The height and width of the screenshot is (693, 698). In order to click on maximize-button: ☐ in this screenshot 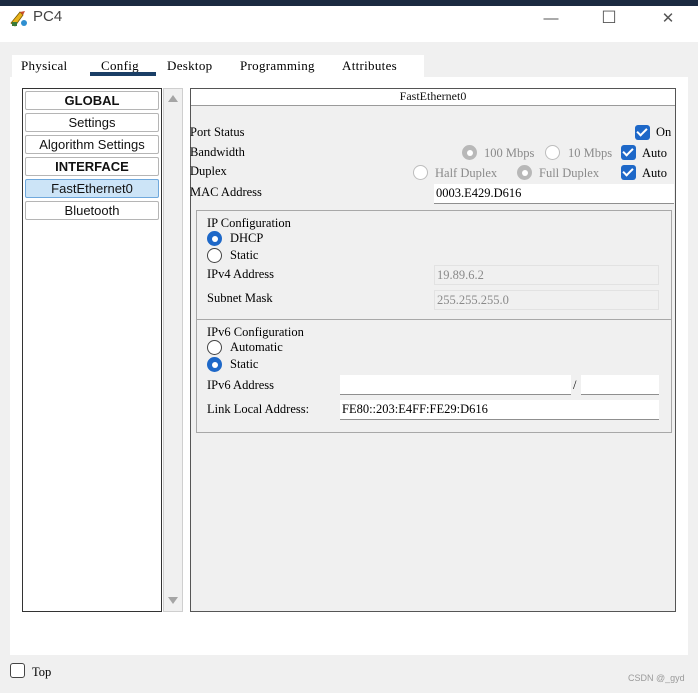, I will do `click(609, 18)`.